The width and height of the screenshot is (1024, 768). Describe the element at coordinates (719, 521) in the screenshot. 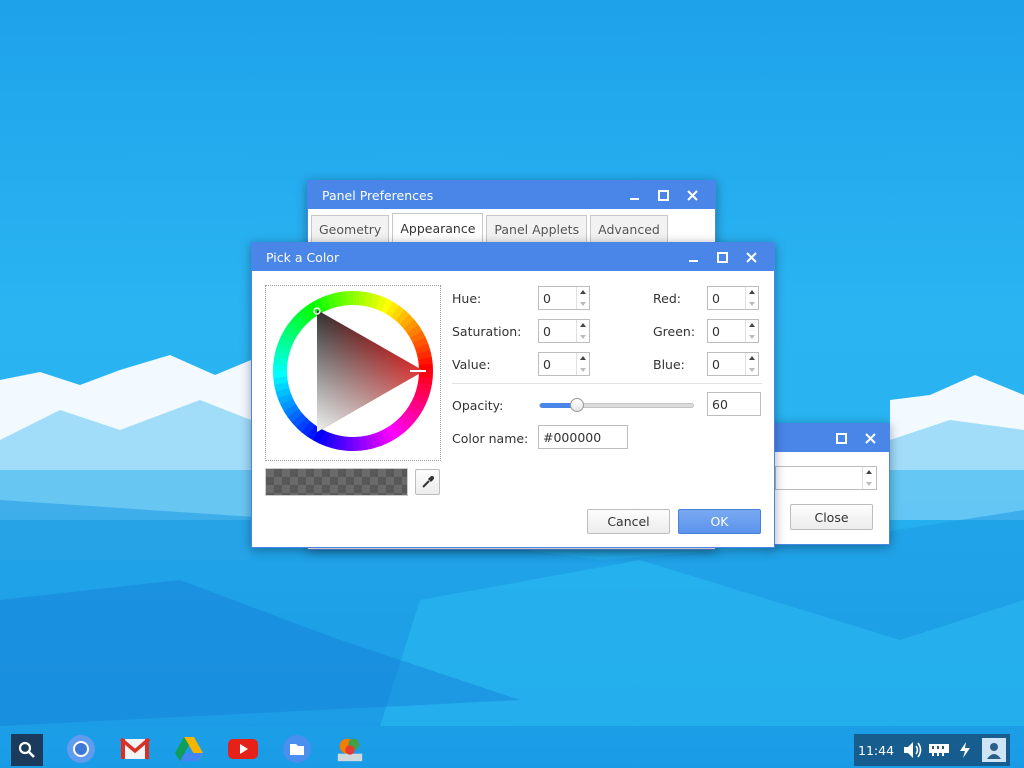

I see `ok-button: OK` at that location.